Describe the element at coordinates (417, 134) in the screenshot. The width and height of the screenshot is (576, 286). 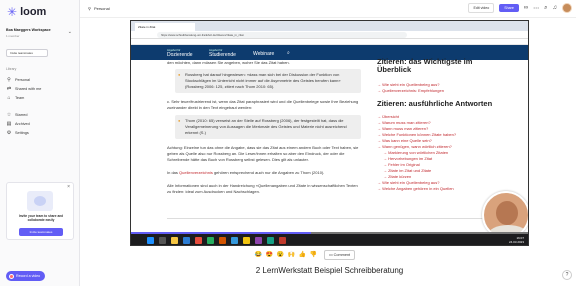
I see `toc-link: → Welche Funktionen können Zitate haben?` at that location.